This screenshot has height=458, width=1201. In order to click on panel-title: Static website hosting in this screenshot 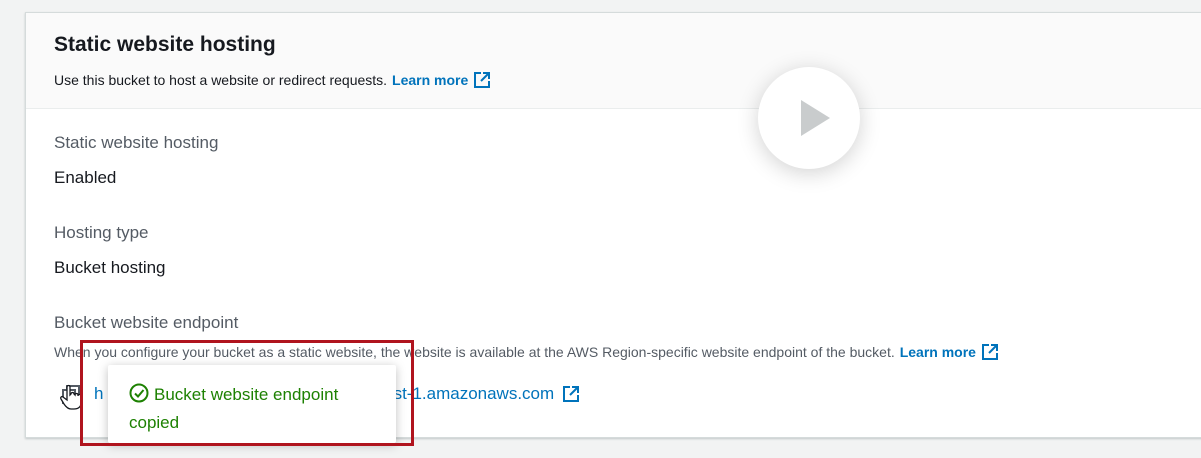, I will do `click(165, 44)`.